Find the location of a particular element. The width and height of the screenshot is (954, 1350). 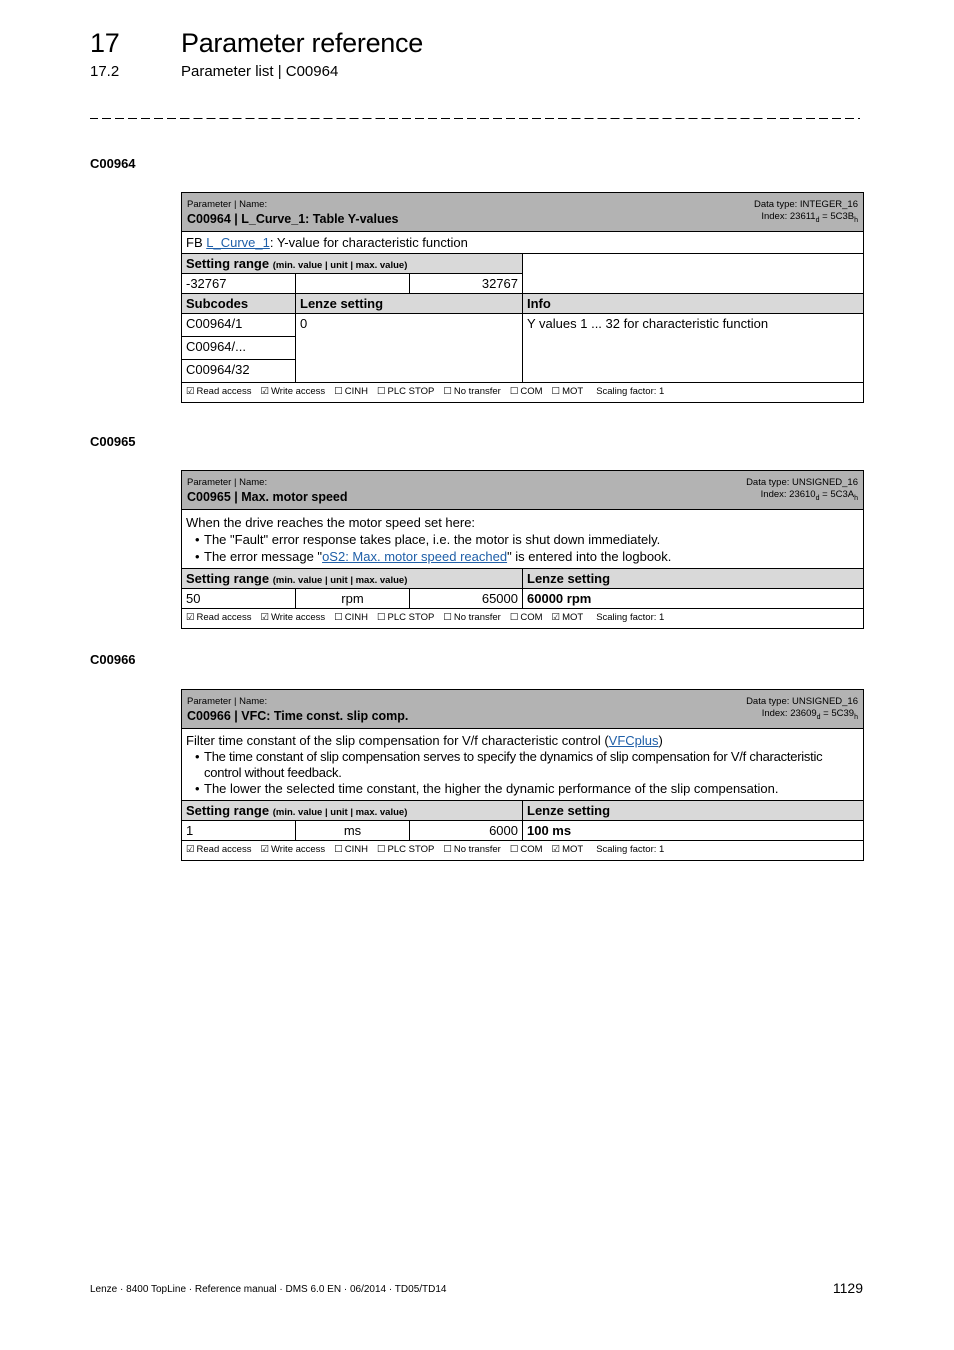

lenze-setting-value: 60000 rpm is located at coordinates (559, 598).